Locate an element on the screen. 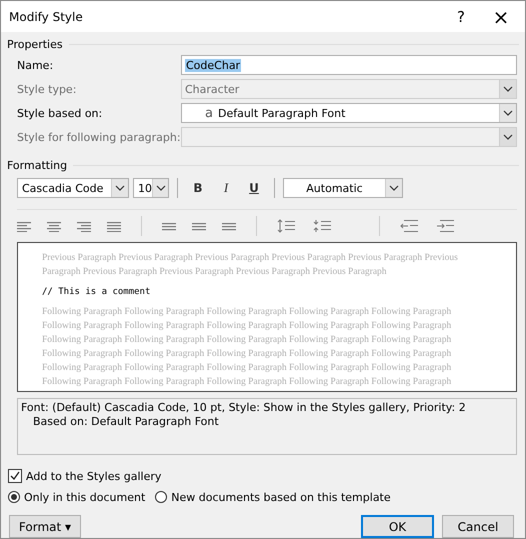  decrease-indent-icon is located at coordinates (410, 226).